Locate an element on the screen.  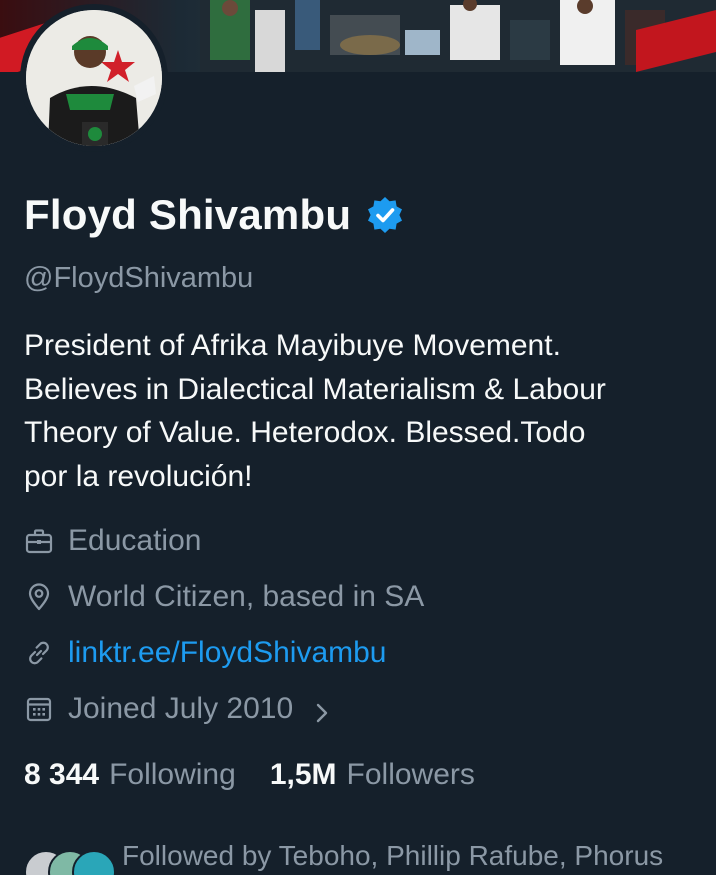
bio-line: Theory of Value. Heterodox. Blessed.Todo is located at coordinates (305, 432).